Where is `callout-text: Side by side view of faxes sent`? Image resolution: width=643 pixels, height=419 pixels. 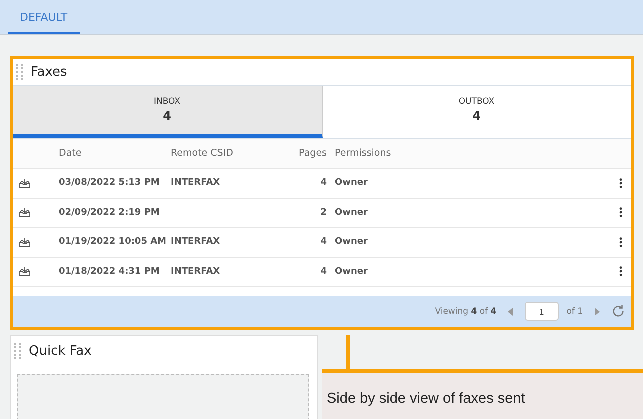 callout-text: Side by side view of faxes sent is located at coordinates (426, 399).